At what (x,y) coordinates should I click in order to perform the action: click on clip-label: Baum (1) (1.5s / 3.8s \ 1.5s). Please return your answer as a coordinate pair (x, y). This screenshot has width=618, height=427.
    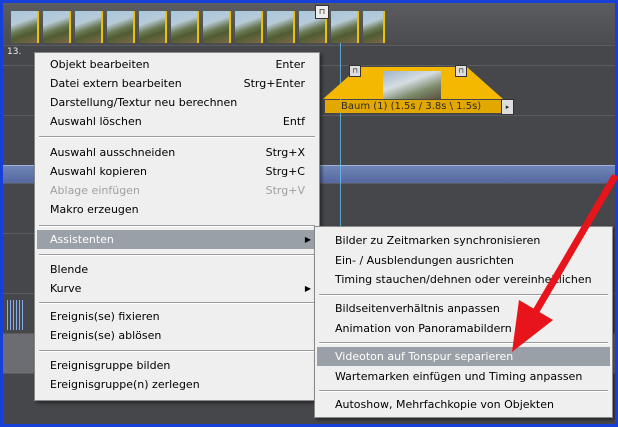
    Looking at the image, I should click on (415, 106).